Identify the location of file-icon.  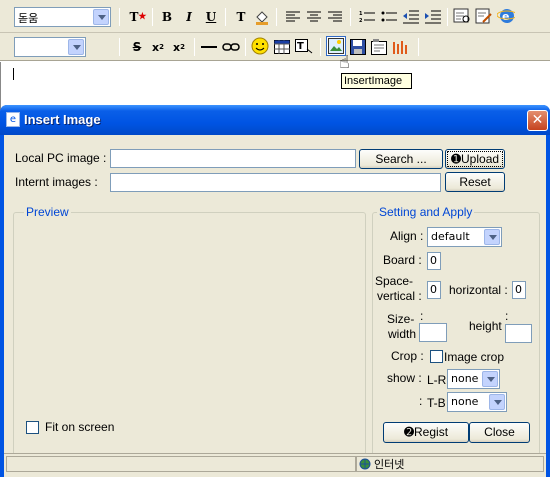
(379, 47).